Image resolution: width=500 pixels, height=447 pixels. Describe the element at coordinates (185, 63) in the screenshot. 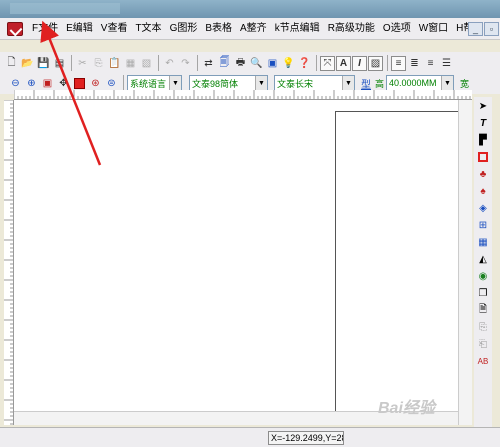

I see `redo-icon: ↷` at that location.